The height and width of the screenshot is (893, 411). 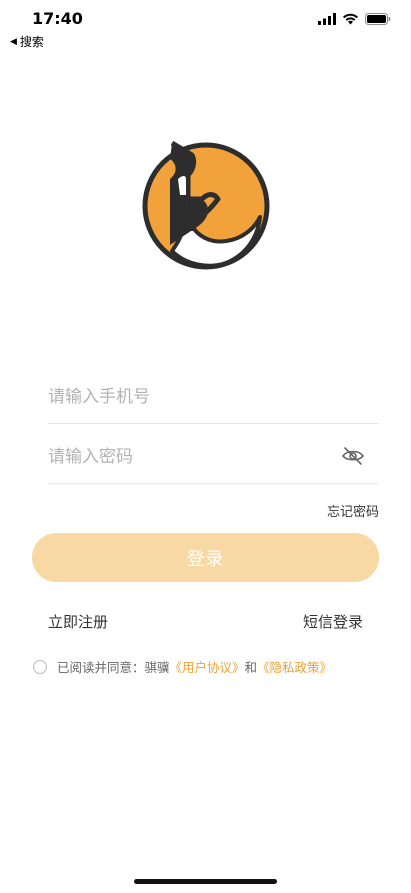 What do you see at coordinates (333, 621) in the screenshot?
I see `sms-login-link: 短信登录` at bounding box center [333, 621].